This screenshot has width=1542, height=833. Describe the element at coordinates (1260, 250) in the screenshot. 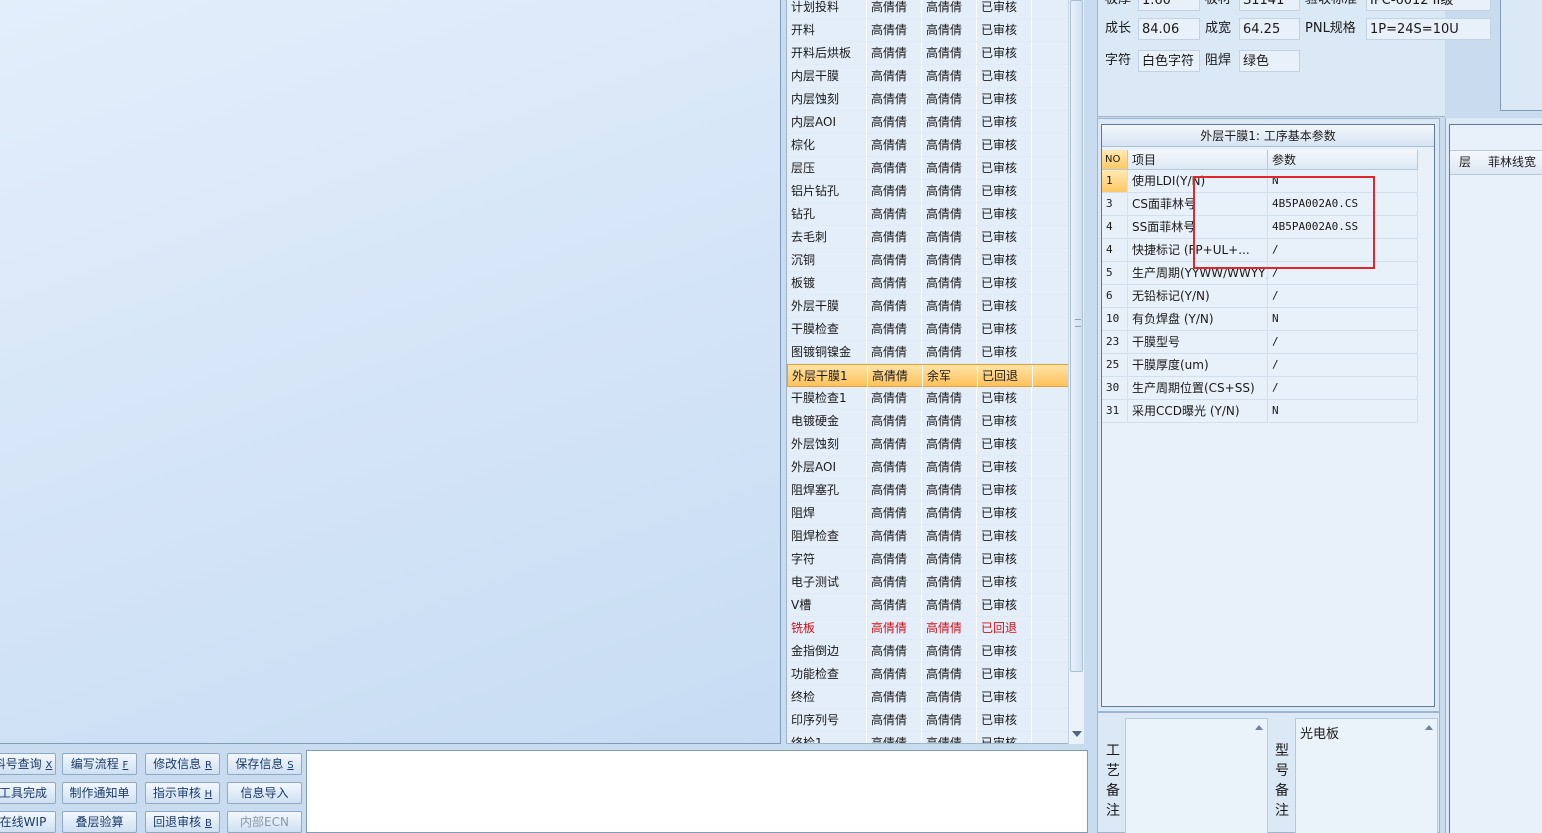

I see `param-row: 4 快捷标记 (FP+UL+... /` at that location.